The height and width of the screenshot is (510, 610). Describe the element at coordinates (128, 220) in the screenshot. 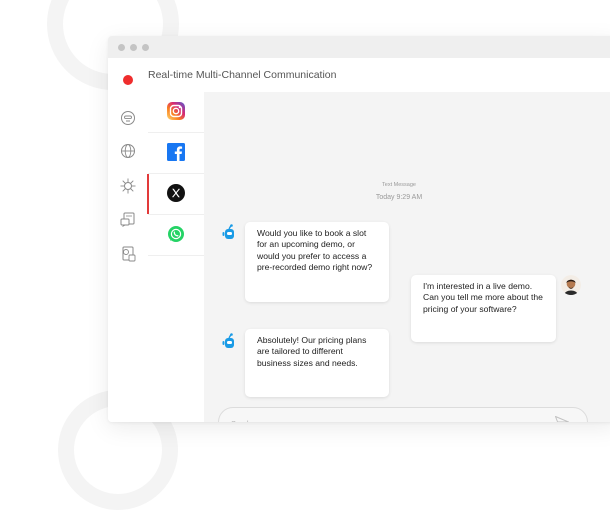

I see `chat-document-icon` at that location.